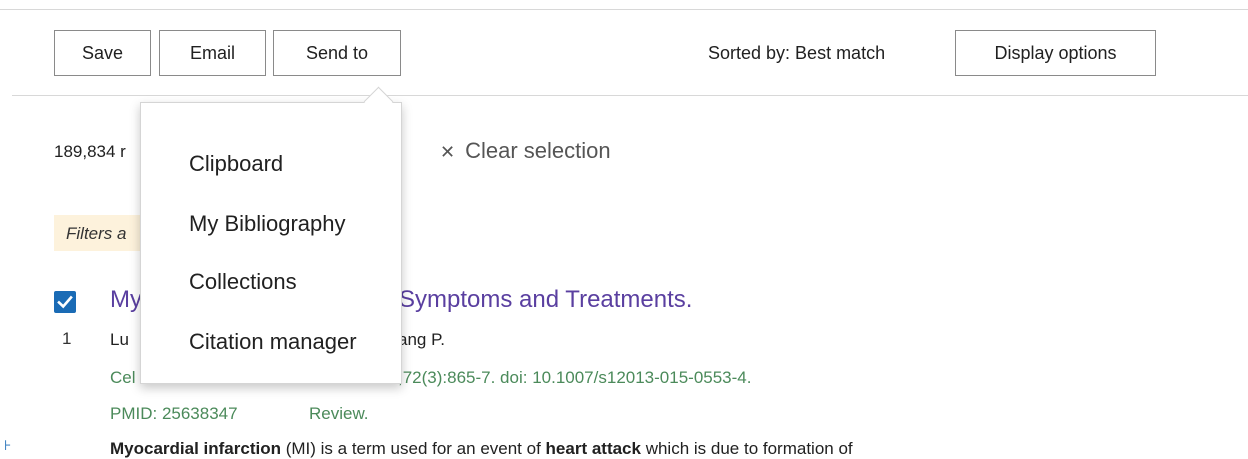  I want to click on result-review-badge: Review., so click(339, 413).